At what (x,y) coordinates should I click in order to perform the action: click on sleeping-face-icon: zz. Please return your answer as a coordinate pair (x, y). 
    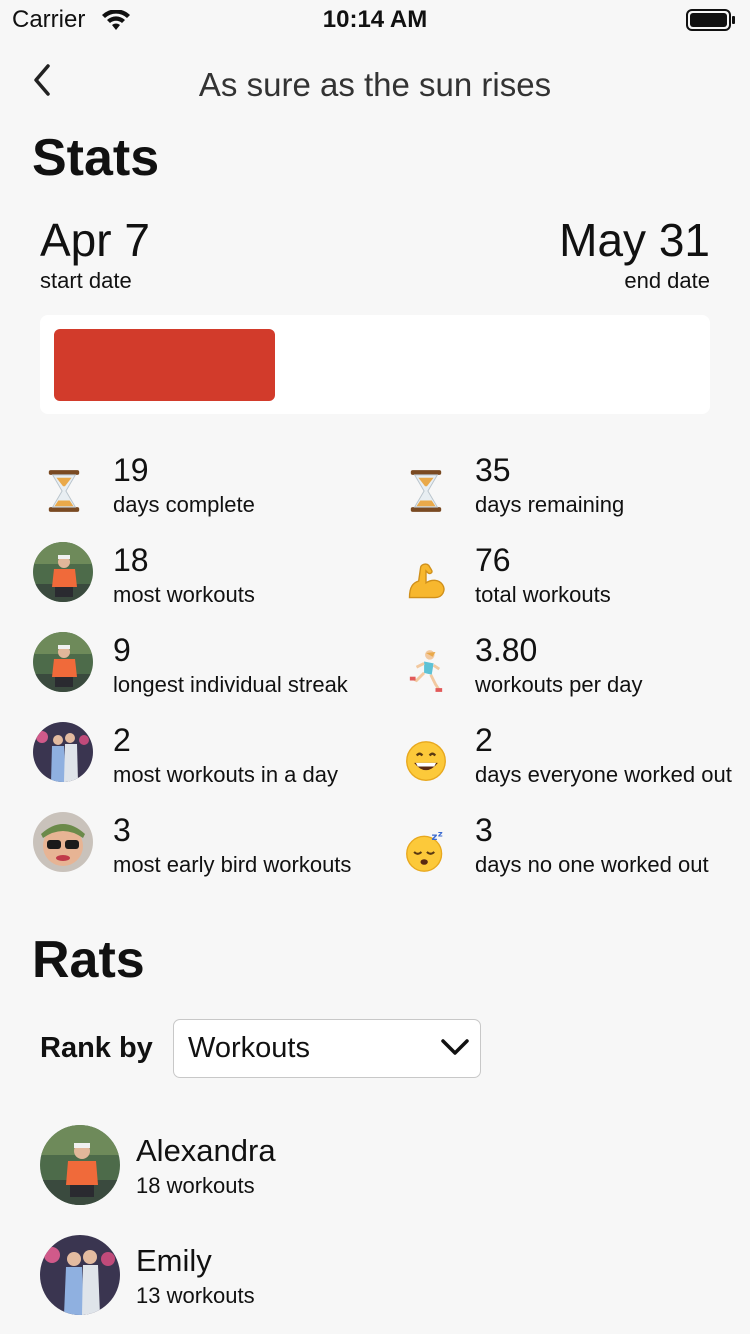
    Looking at the image, I should click on (426, 851).